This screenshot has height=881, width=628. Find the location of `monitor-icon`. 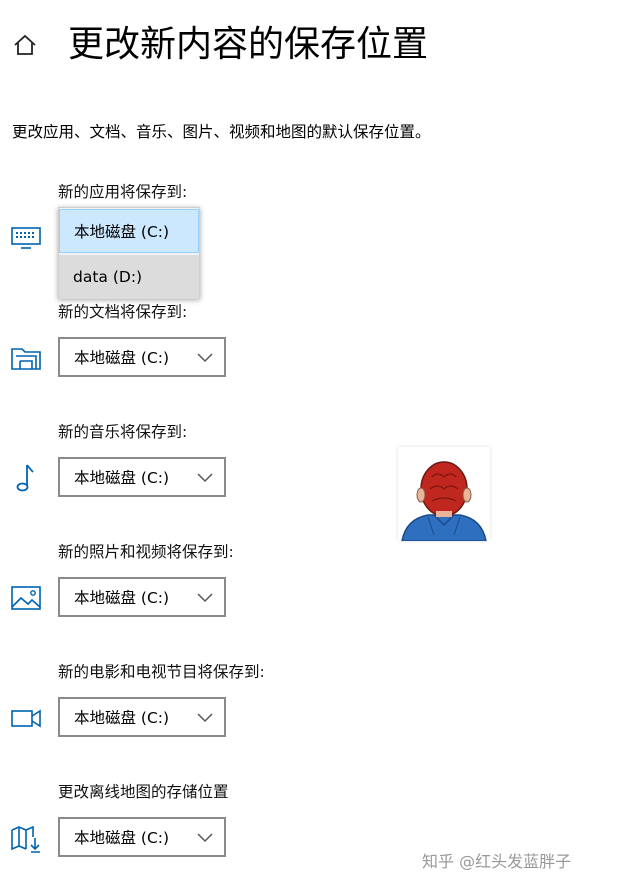

monitor-icon is located at coordinates (26, 238).